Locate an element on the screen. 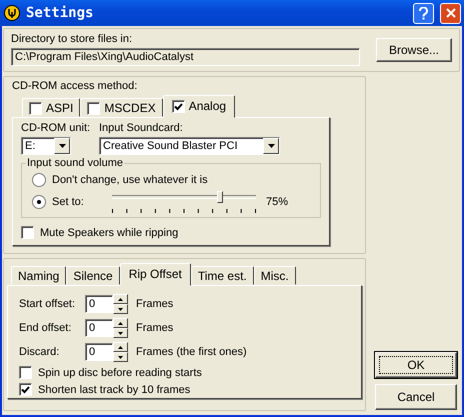  tab: Analog is located at coordinates (199, 106).